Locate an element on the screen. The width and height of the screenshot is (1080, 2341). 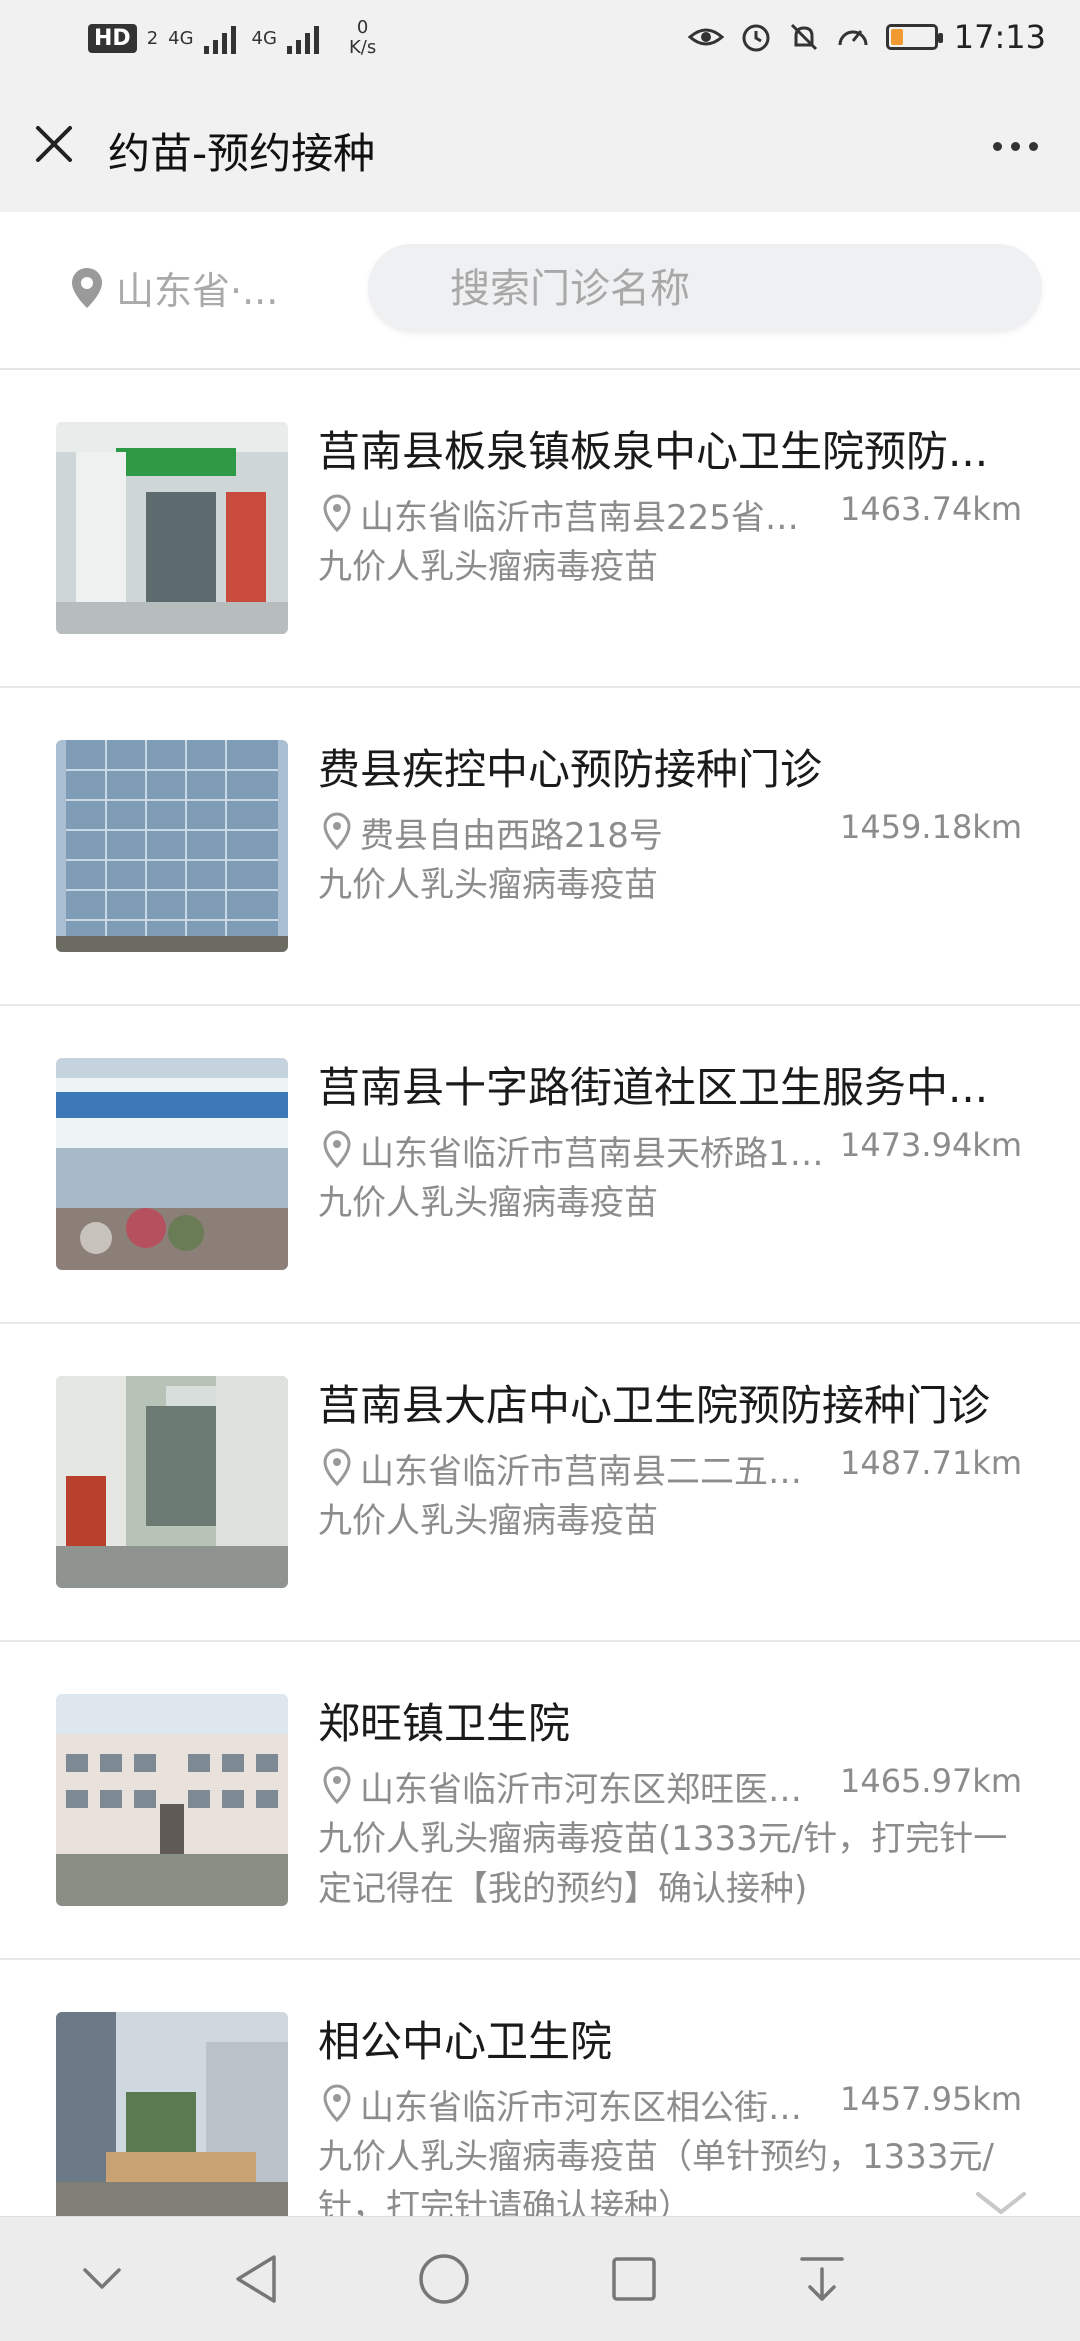
clinic-name: 费县疾控中心预防接种门诊 is located at coordinates (570, 769).